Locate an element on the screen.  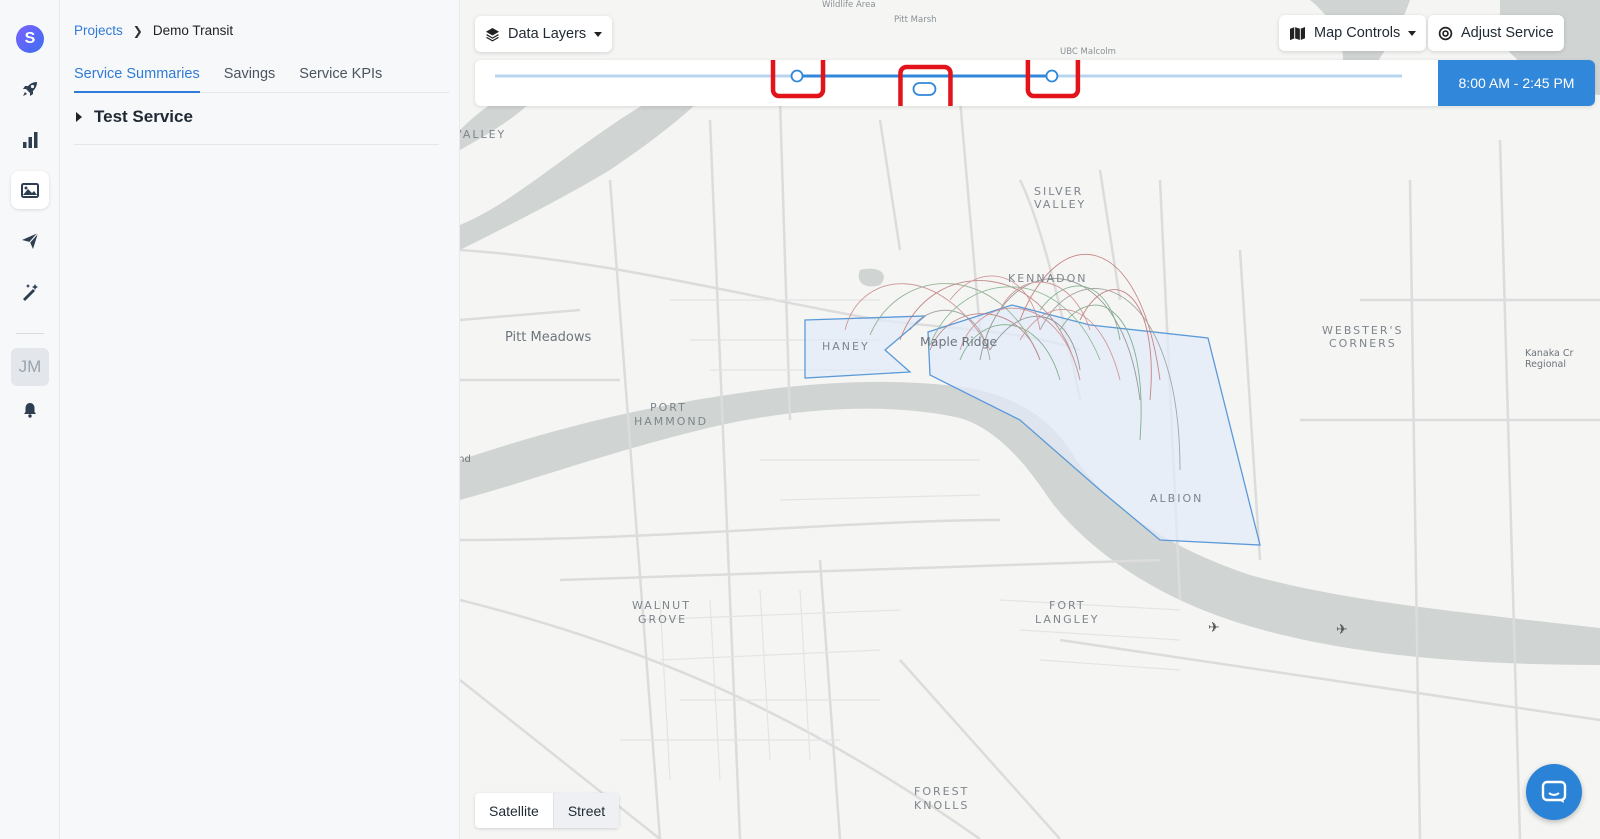
app-logo: S is located at coordinates (30, 39).